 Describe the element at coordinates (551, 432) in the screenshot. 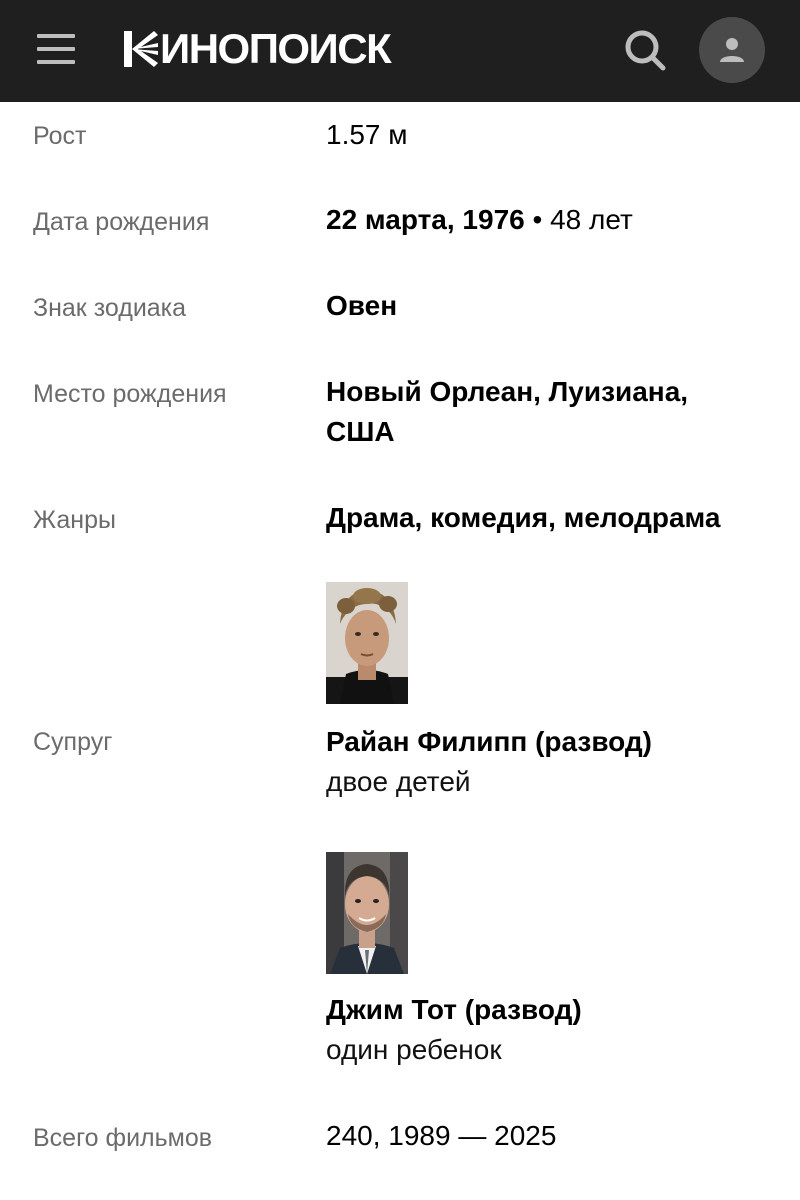

I see `birthplace-line-2: США` at that location.